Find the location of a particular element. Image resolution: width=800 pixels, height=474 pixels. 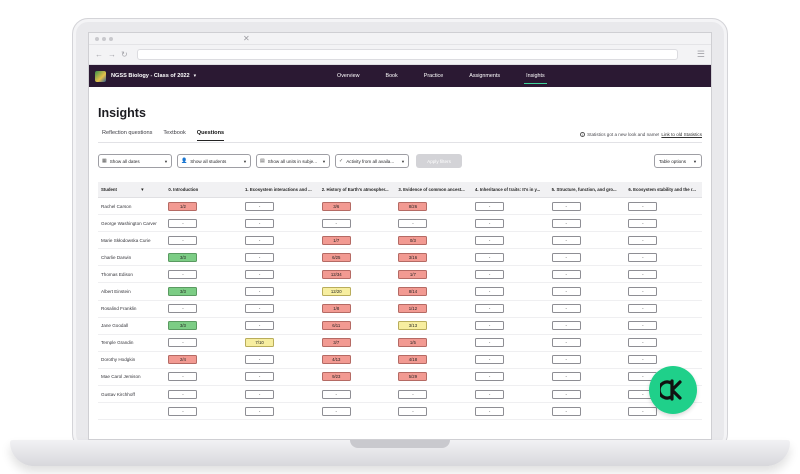

score-cell: 0/3 is located at coordinates (413, 240).